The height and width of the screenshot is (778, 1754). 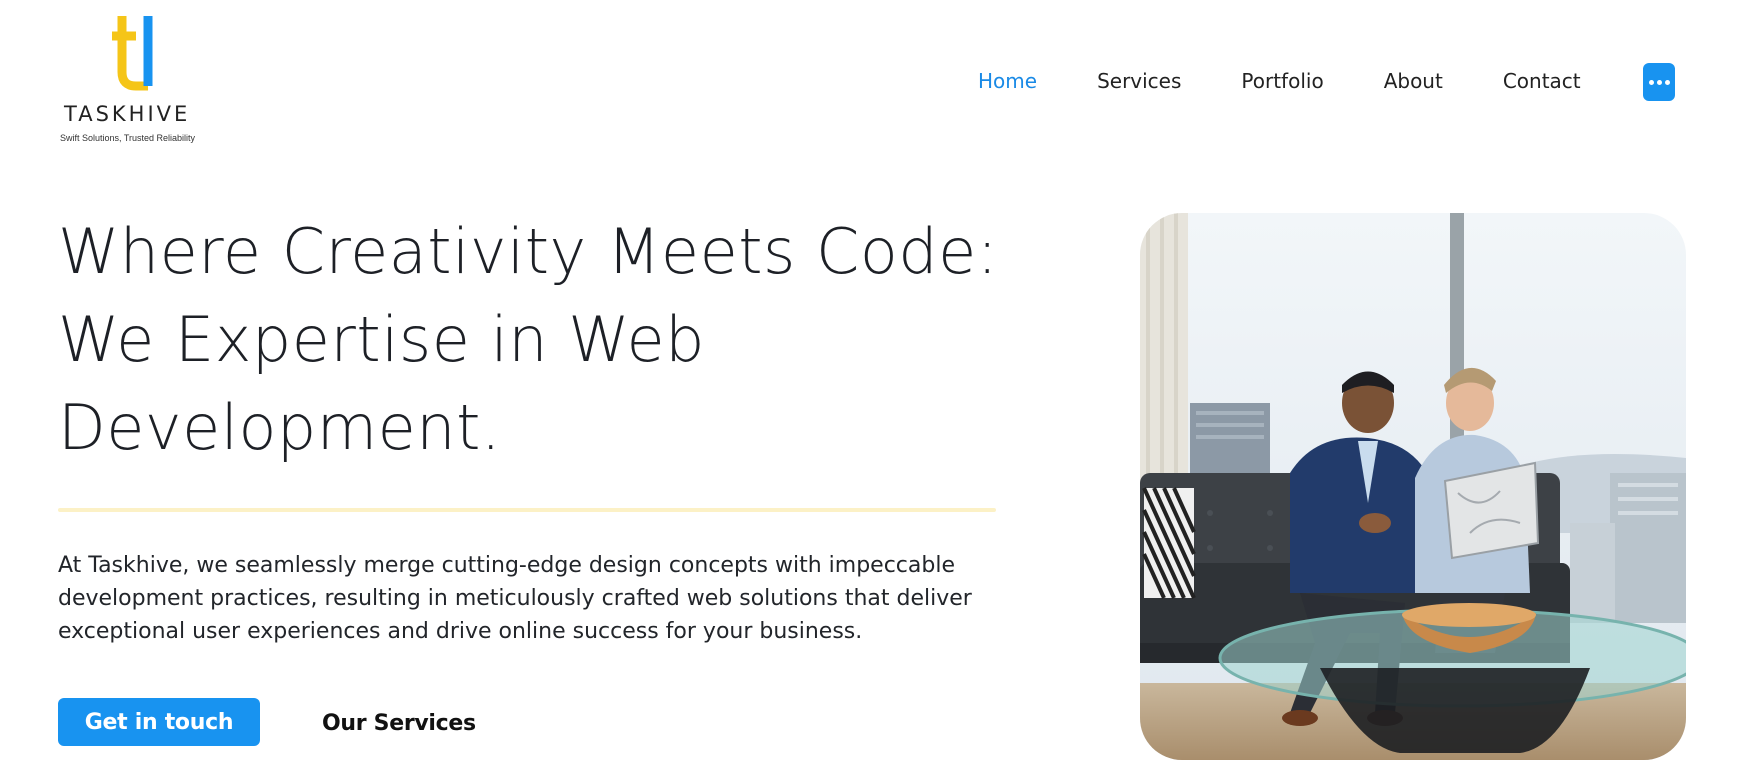 What do you see at coordinates (381, 339) in the screenshot?
I see `hero-heading-line: We Expertise in Web` at bounding box center [381, 339].